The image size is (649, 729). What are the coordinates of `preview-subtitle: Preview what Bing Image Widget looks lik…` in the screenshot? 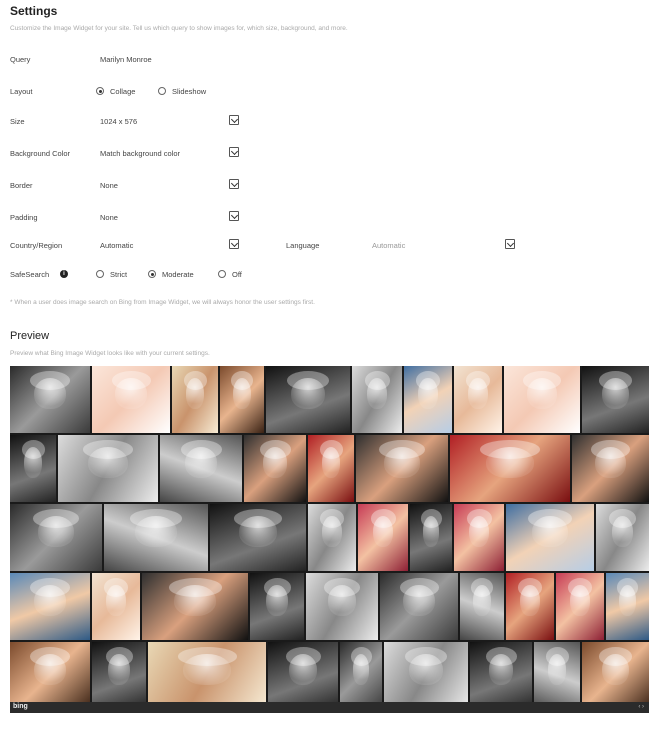 It's located at (110, 353).